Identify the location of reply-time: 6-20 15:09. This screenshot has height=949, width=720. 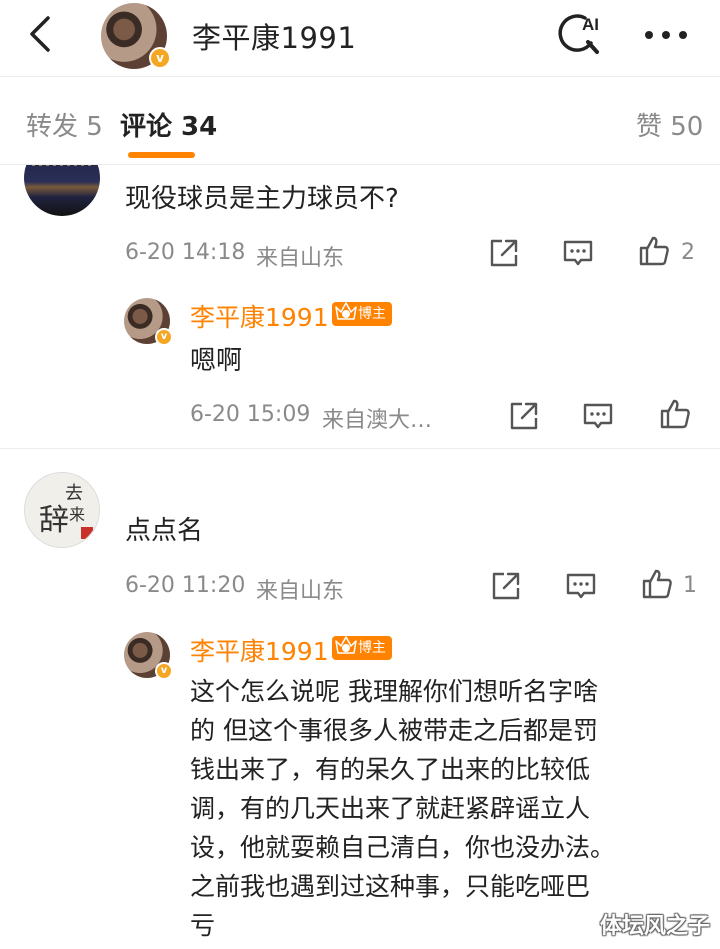
(250, 414).